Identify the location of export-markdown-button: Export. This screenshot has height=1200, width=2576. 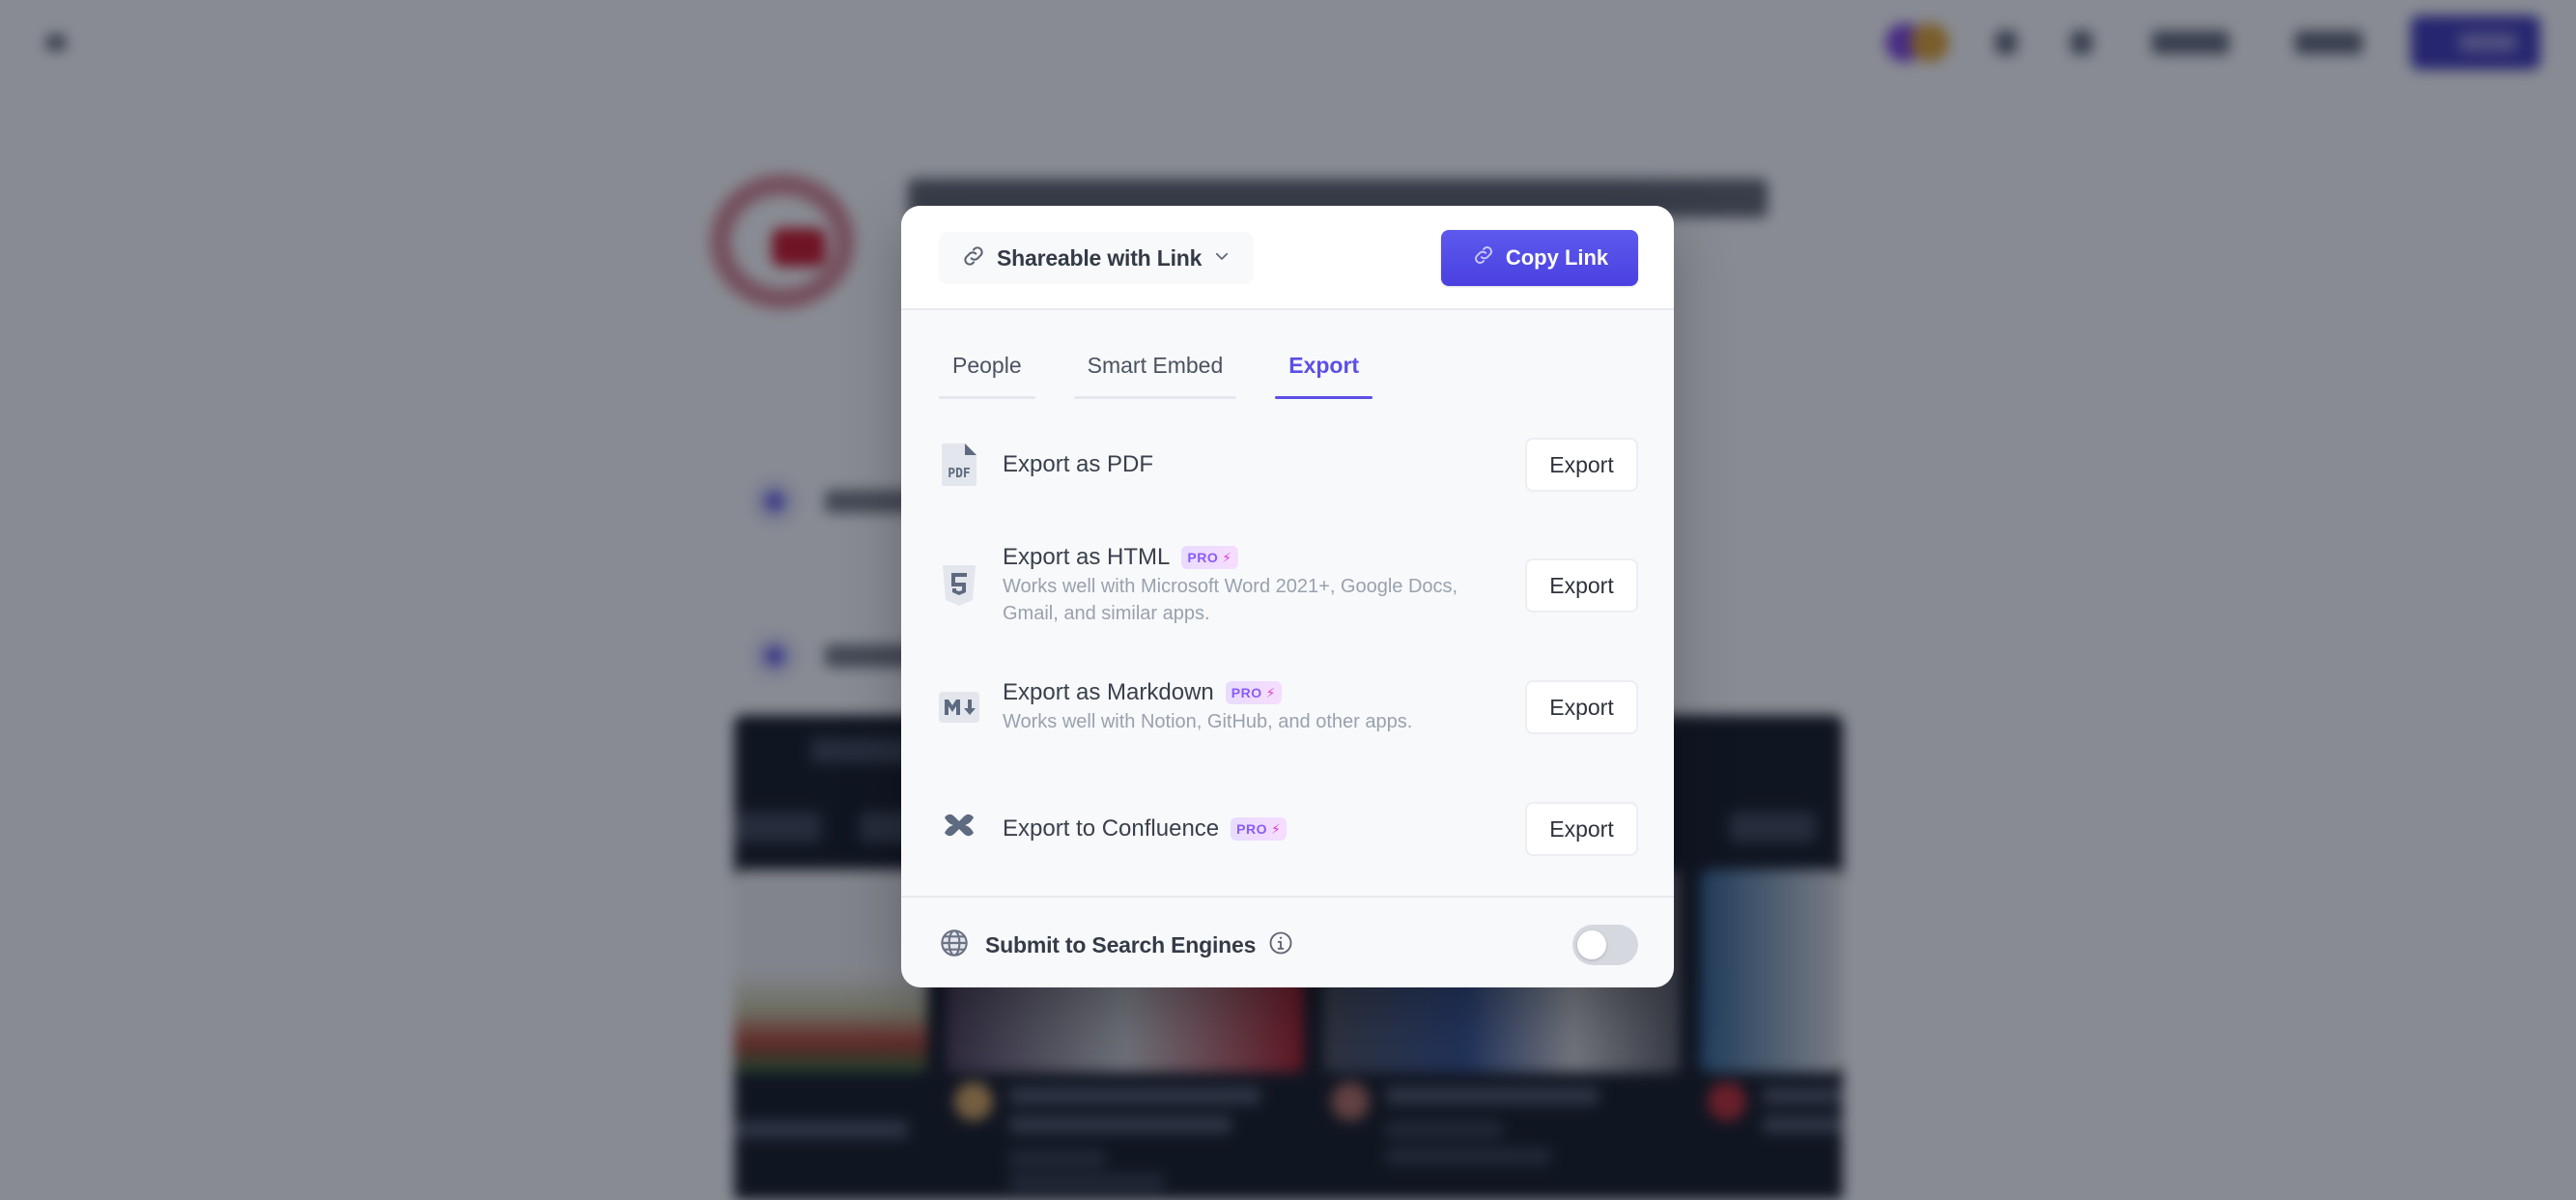
(1581, 707).